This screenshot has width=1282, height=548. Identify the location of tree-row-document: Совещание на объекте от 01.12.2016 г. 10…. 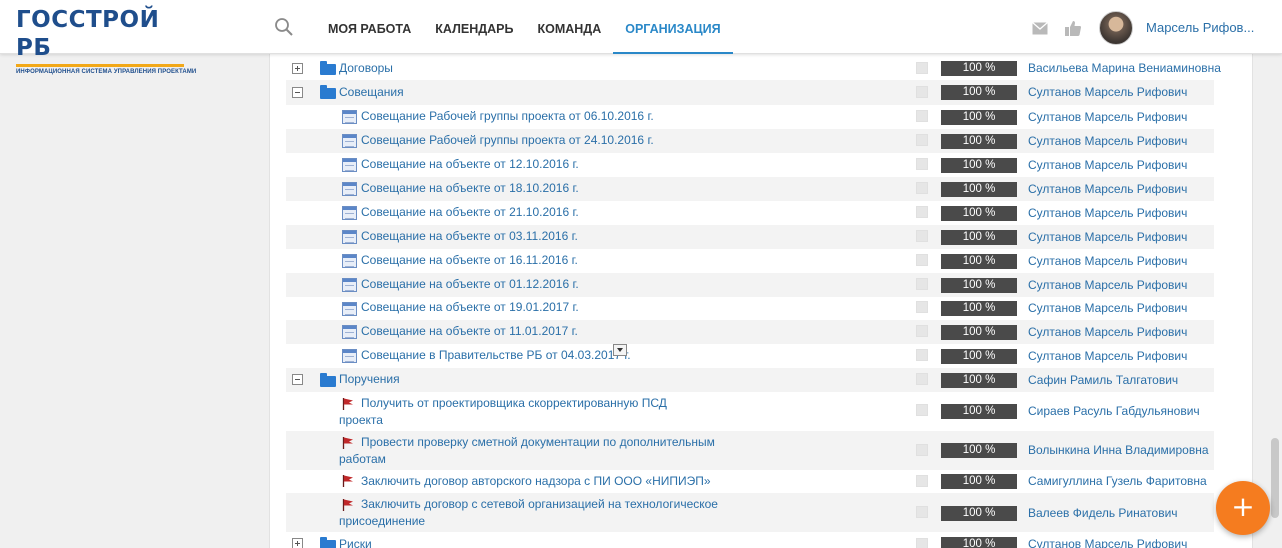
(750, 285).